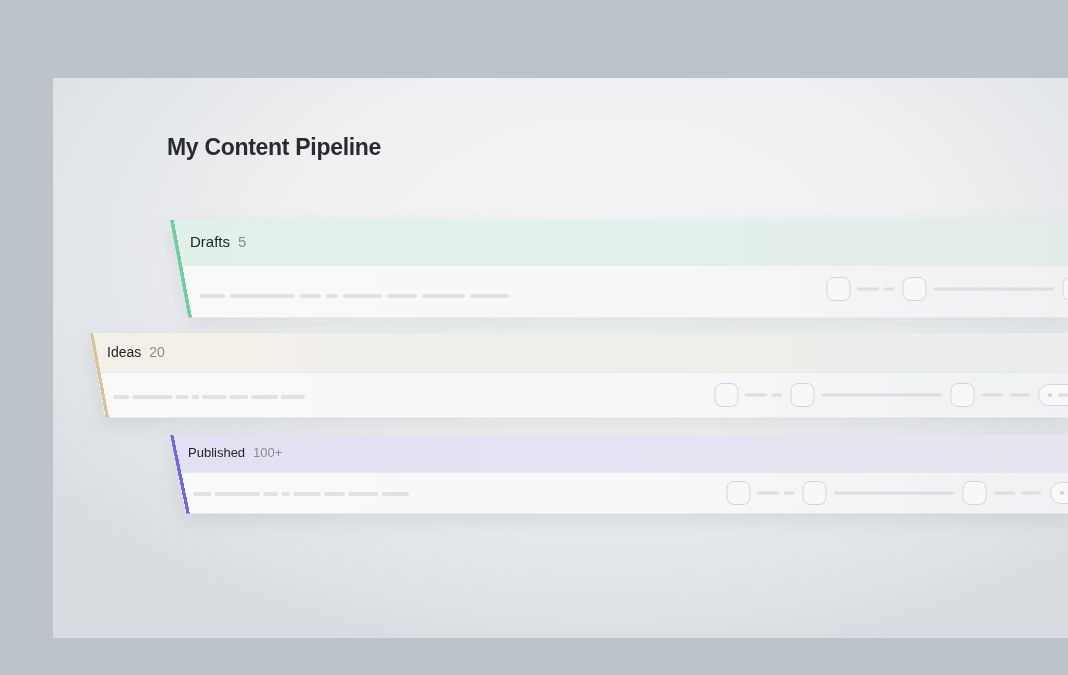  Describe the element at coordinates (157, 352) in the screenshot. I see `stage-count: 20` at that location.